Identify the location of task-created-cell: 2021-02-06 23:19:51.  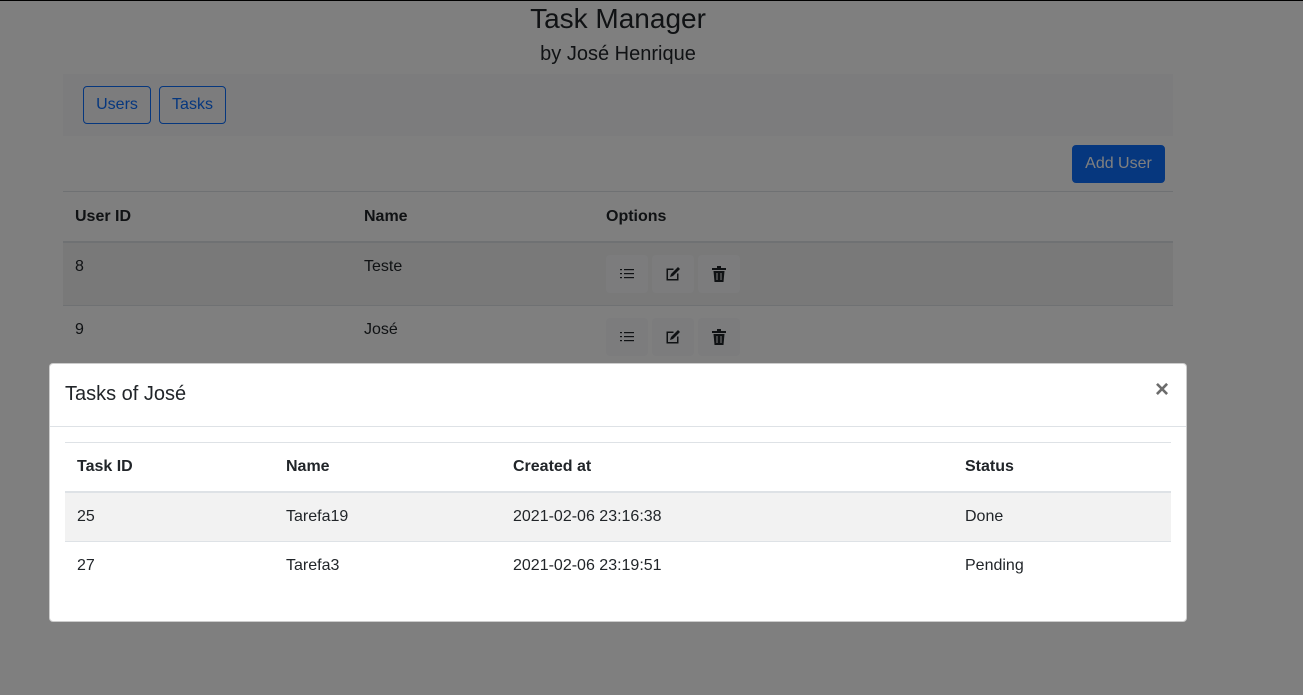
(587, 565).